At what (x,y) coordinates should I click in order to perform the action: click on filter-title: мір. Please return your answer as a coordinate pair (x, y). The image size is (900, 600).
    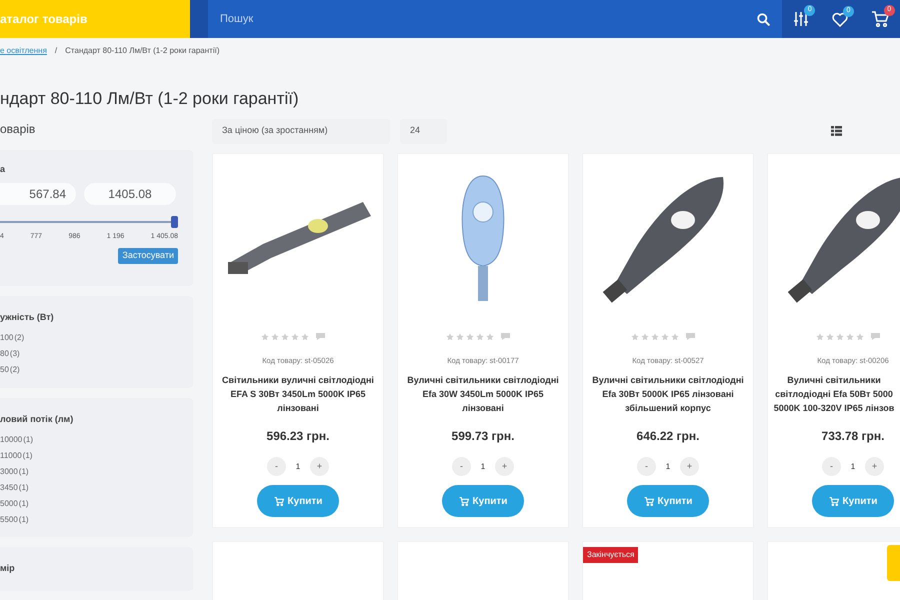
    Looking at the image, I should click on (8, 568).